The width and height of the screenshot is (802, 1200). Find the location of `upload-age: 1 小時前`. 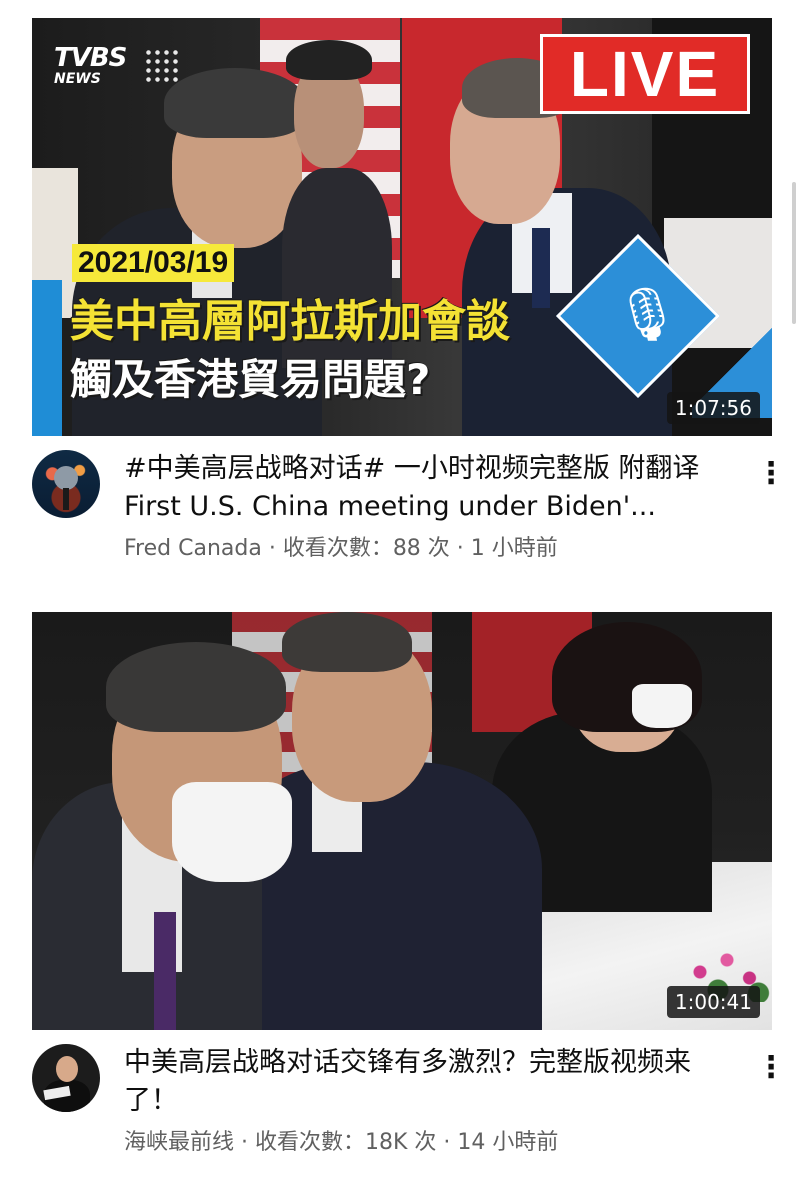

upload-age: 1 小時前 is located at coordinates (514, 548).